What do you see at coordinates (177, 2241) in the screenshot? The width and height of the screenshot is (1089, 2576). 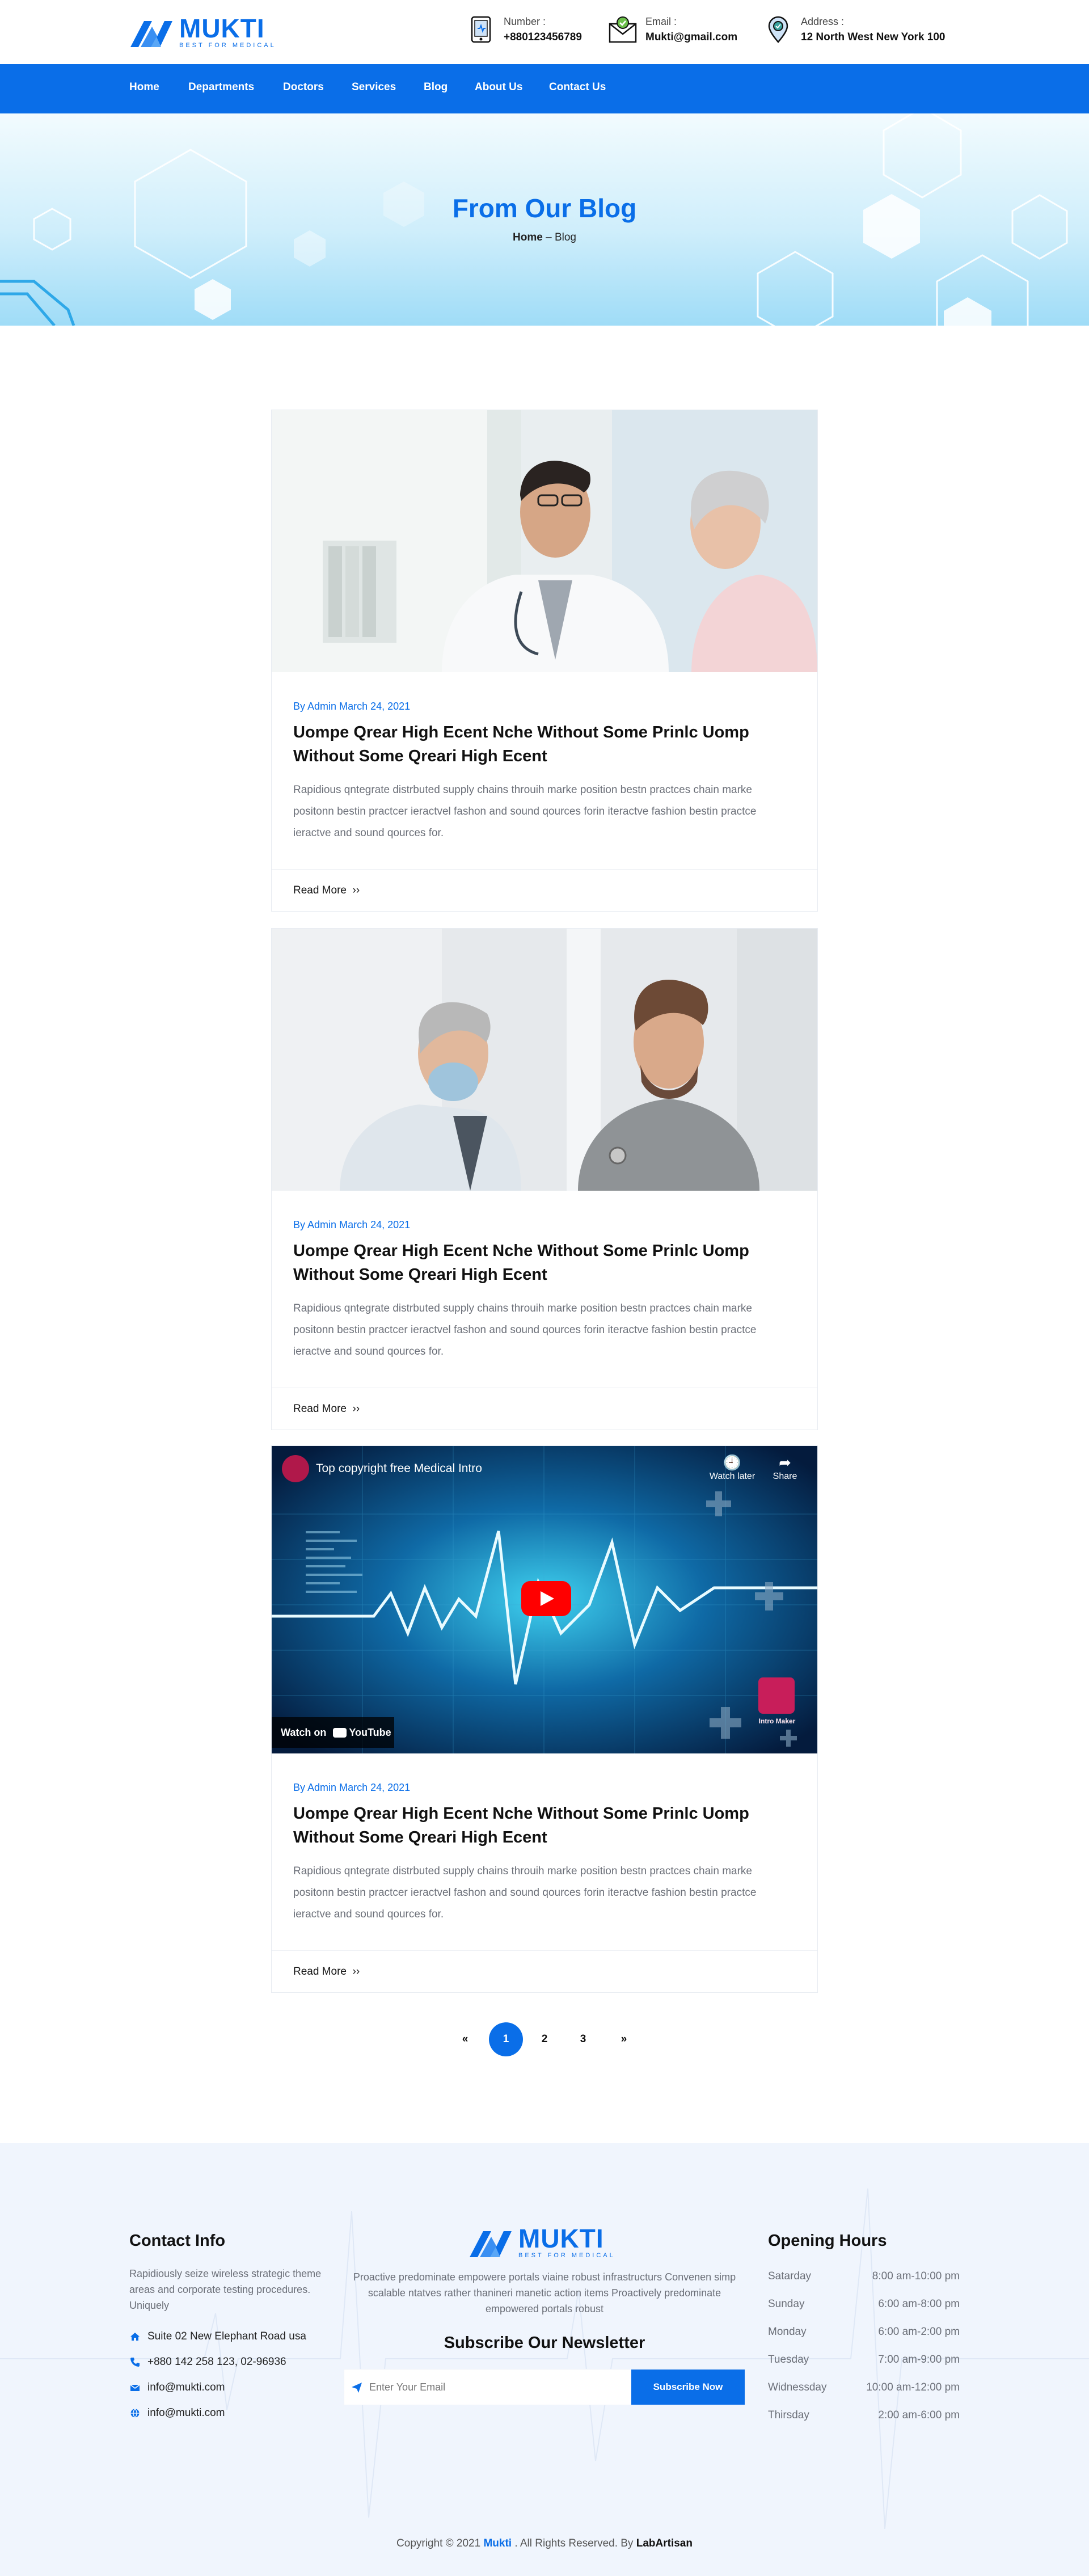 I see `contact-info-heading: Contact Info` at bounding box center [177, 2241].